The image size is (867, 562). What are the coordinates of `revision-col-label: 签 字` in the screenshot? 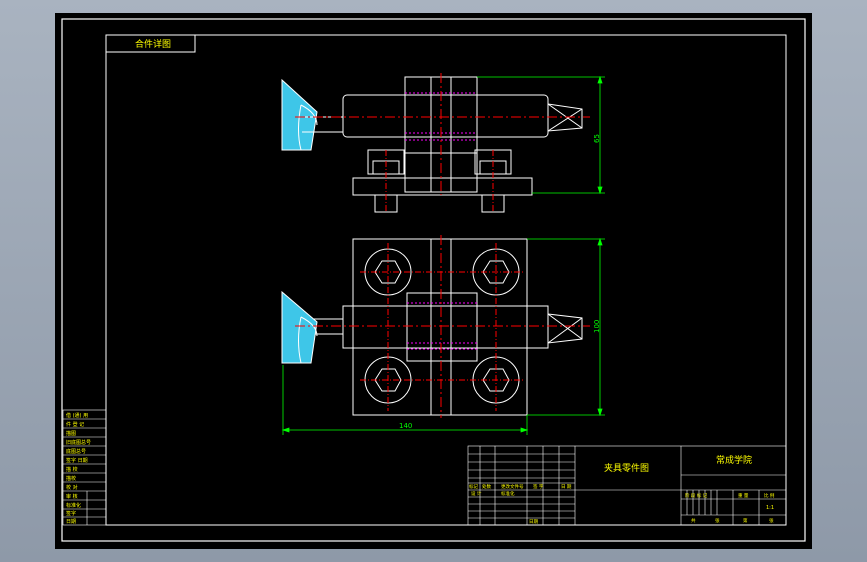 It's located at (538, 486).